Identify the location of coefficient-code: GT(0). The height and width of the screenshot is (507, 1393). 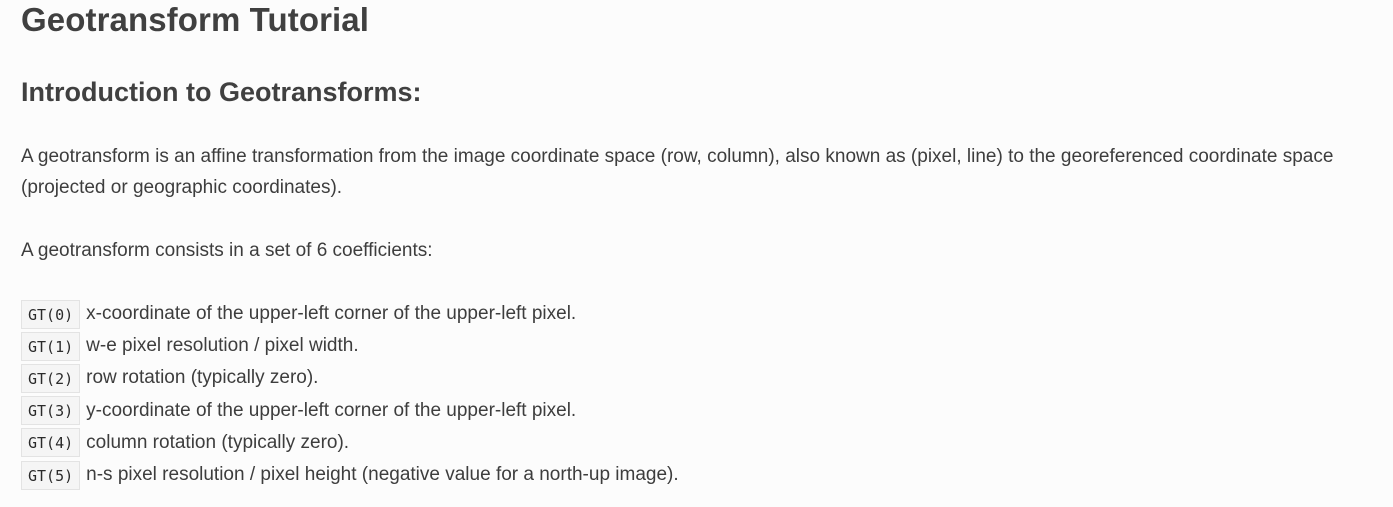
(51, 314).